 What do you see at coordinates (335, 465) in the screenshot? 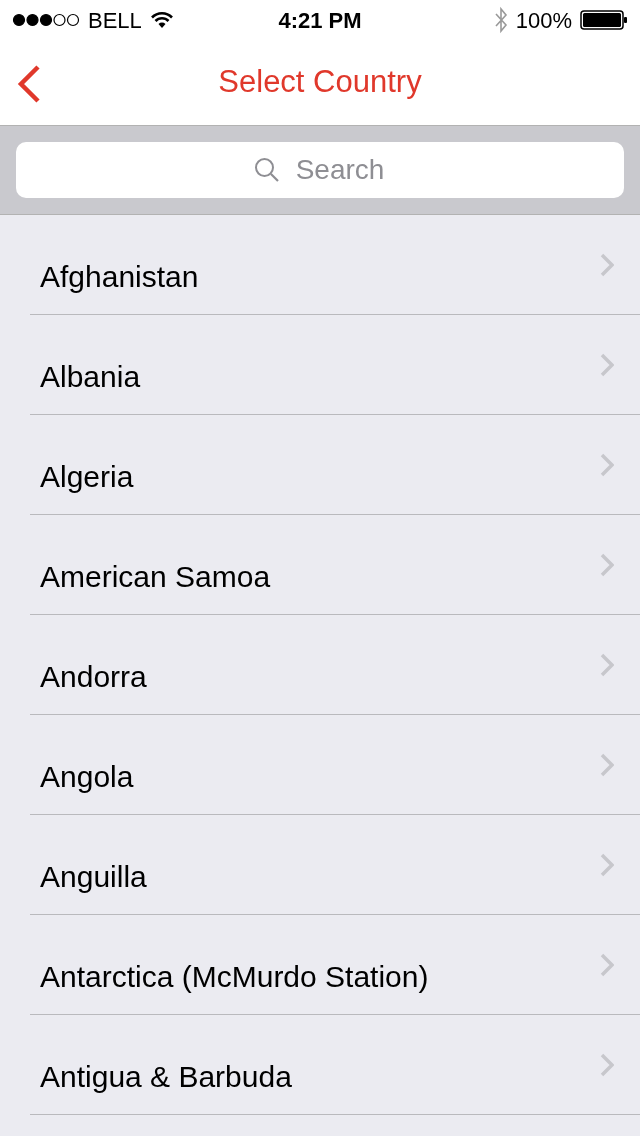
I see `country-row: Algeria` at bounding box center [335, 465].